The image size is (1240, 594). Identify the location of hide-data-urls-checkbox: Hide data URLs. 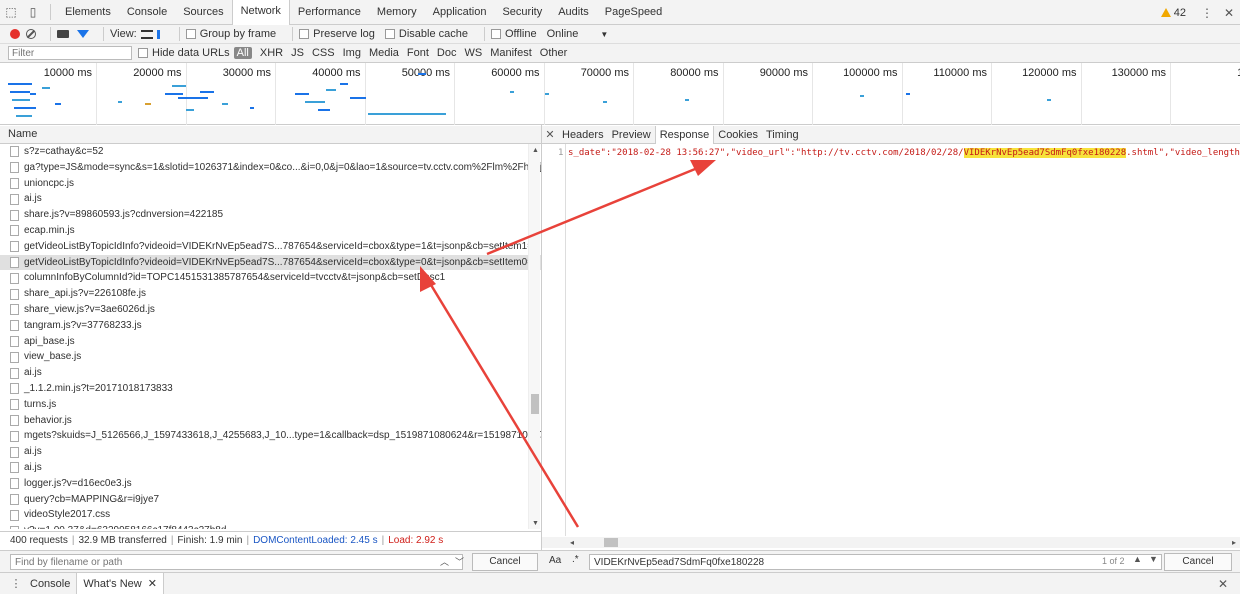
(184, 53).